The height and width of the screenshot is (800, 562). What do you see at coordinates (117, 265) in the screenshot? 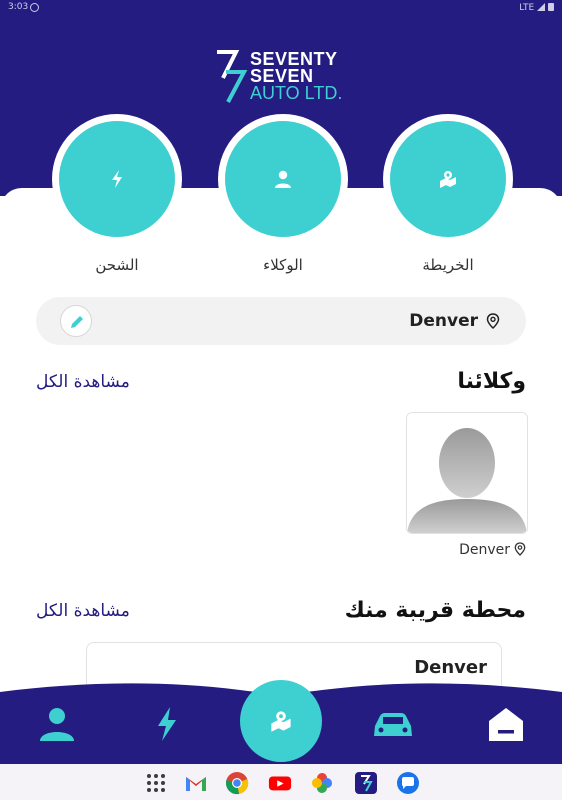
I see `category-charging-label: الشحن` at bounding box center [117, 265].